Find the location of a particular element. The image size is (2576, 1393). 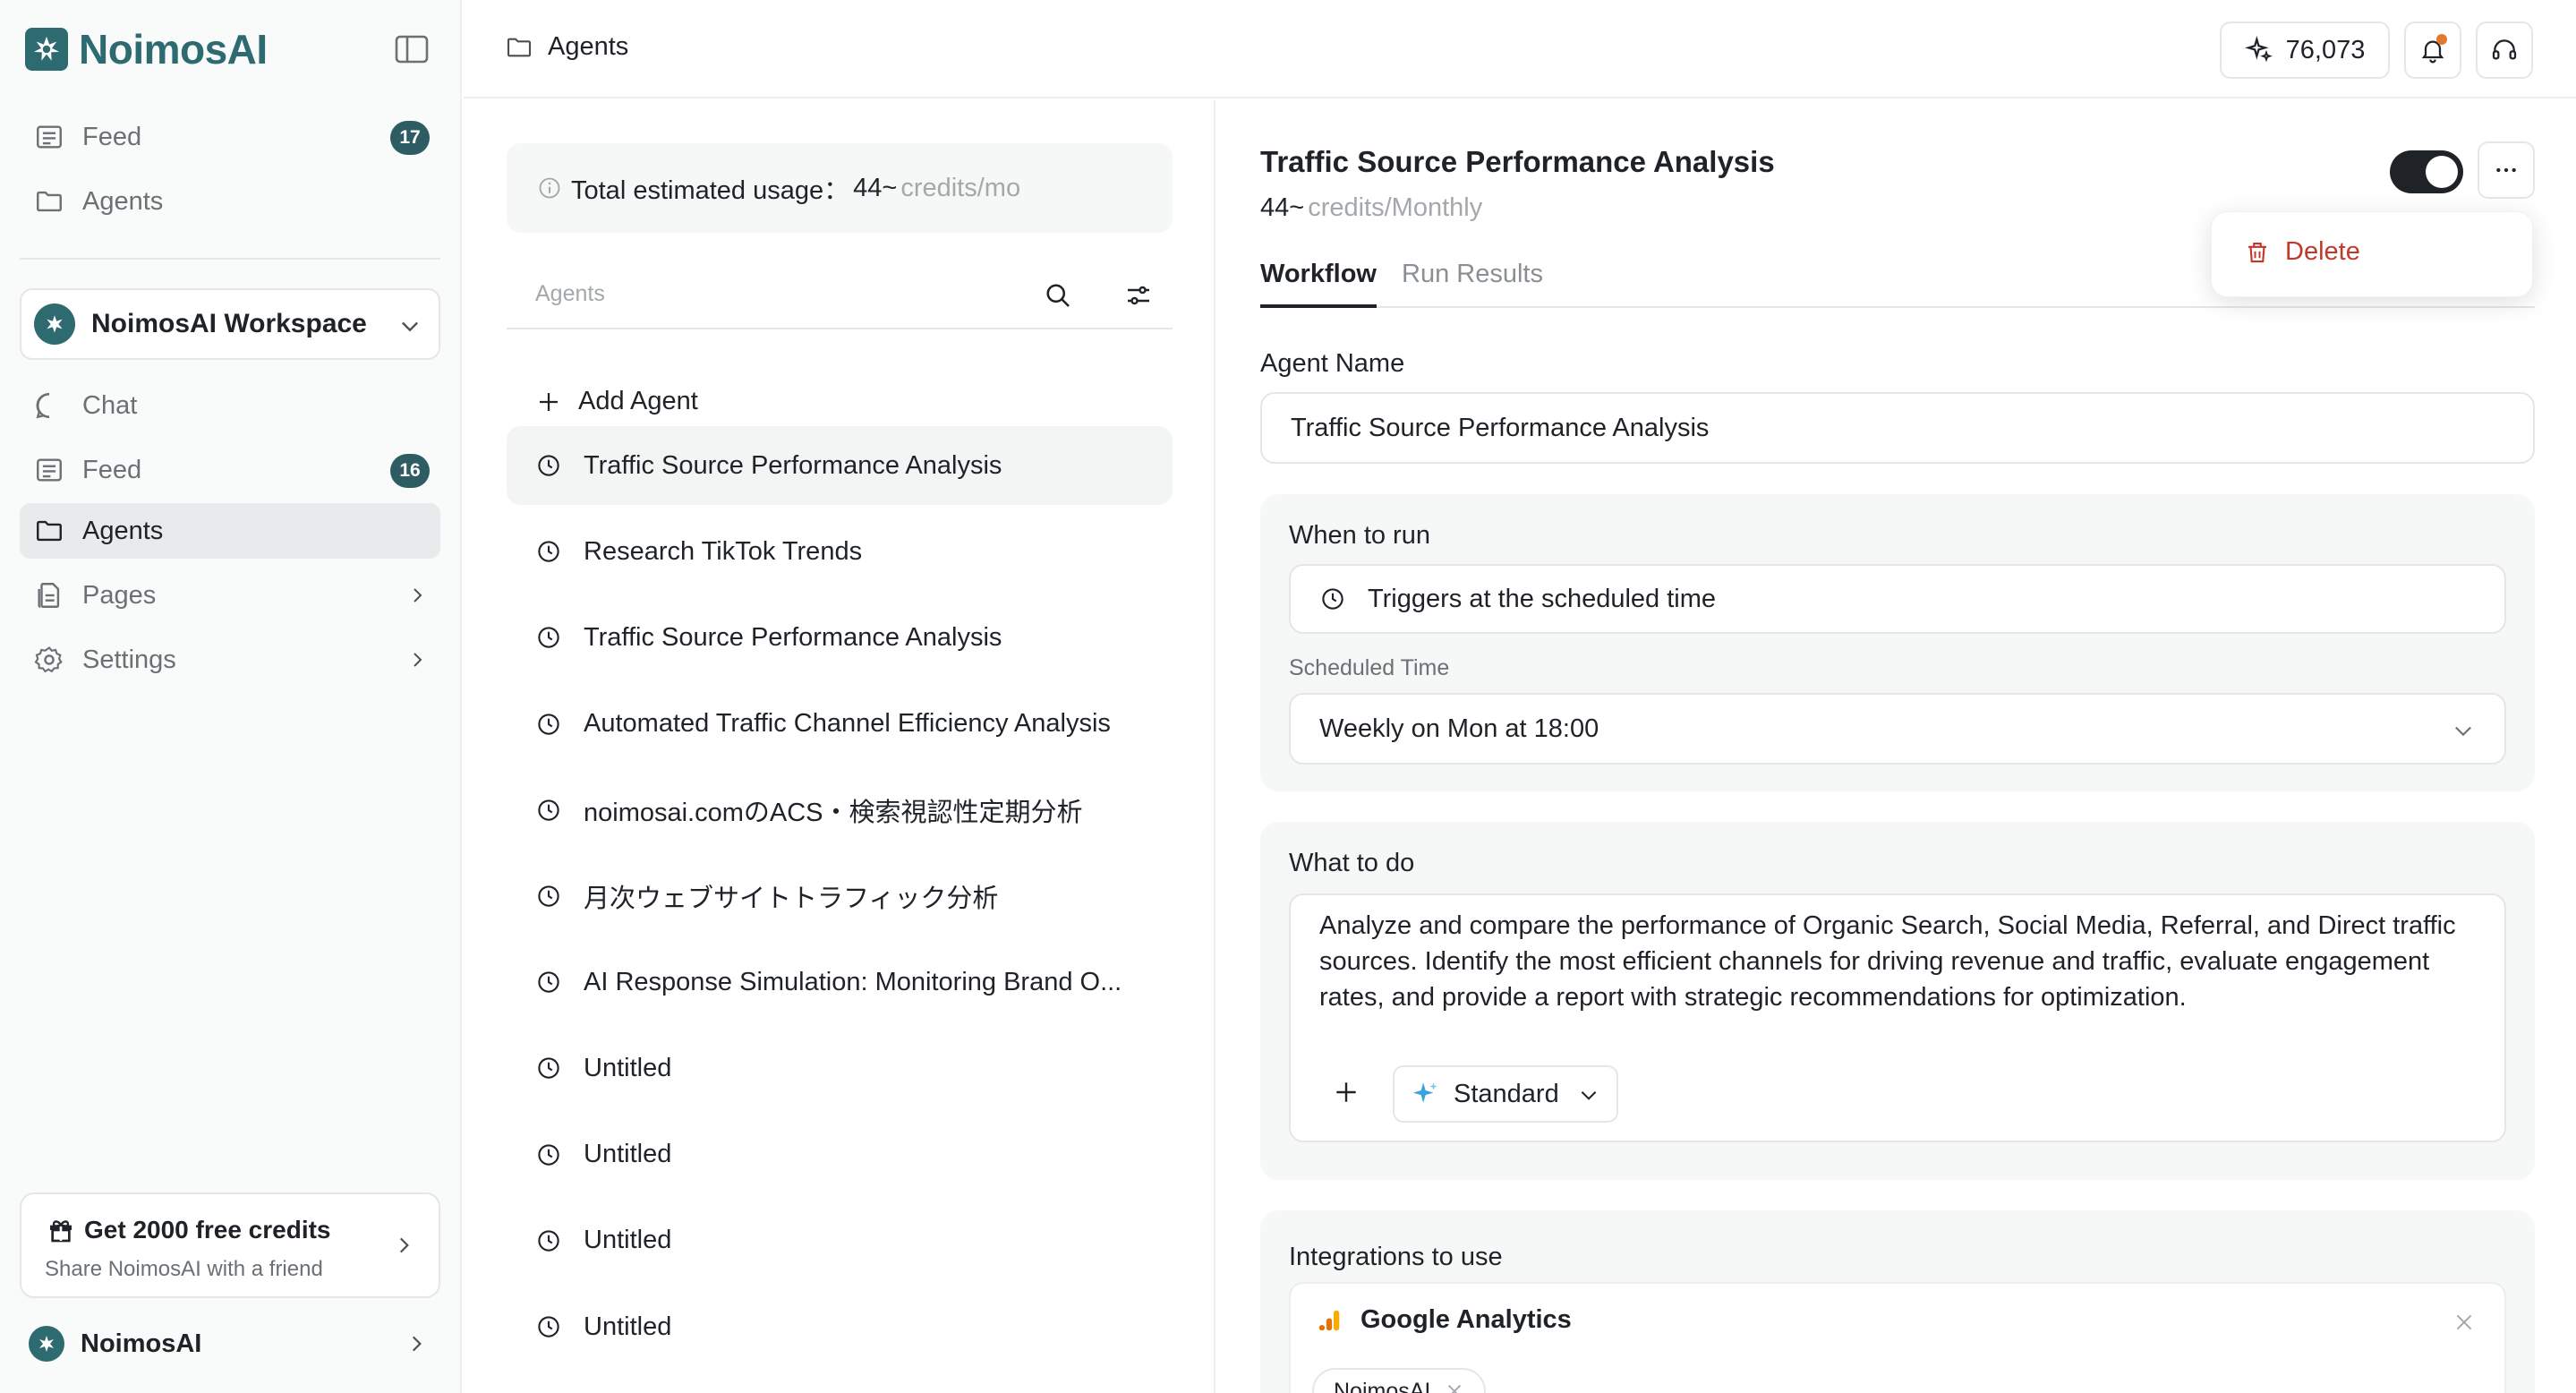

credits-value: 76,073 is located at coordinates (2325, 50).